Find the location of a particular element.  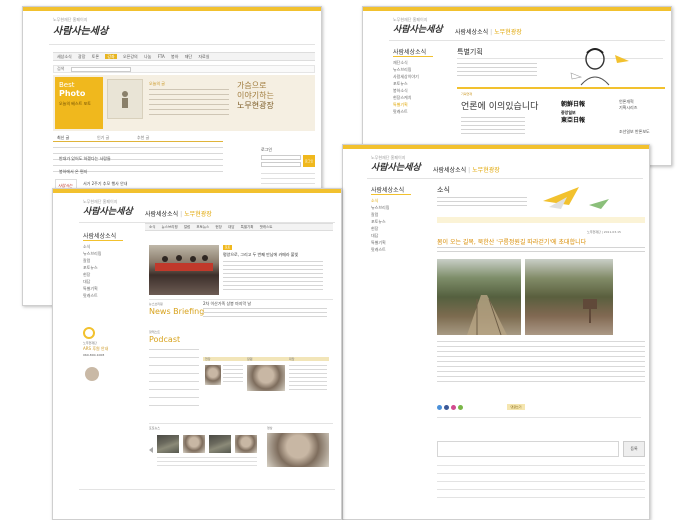

menu-item: 나눔 is located at coordinates (147, 56).